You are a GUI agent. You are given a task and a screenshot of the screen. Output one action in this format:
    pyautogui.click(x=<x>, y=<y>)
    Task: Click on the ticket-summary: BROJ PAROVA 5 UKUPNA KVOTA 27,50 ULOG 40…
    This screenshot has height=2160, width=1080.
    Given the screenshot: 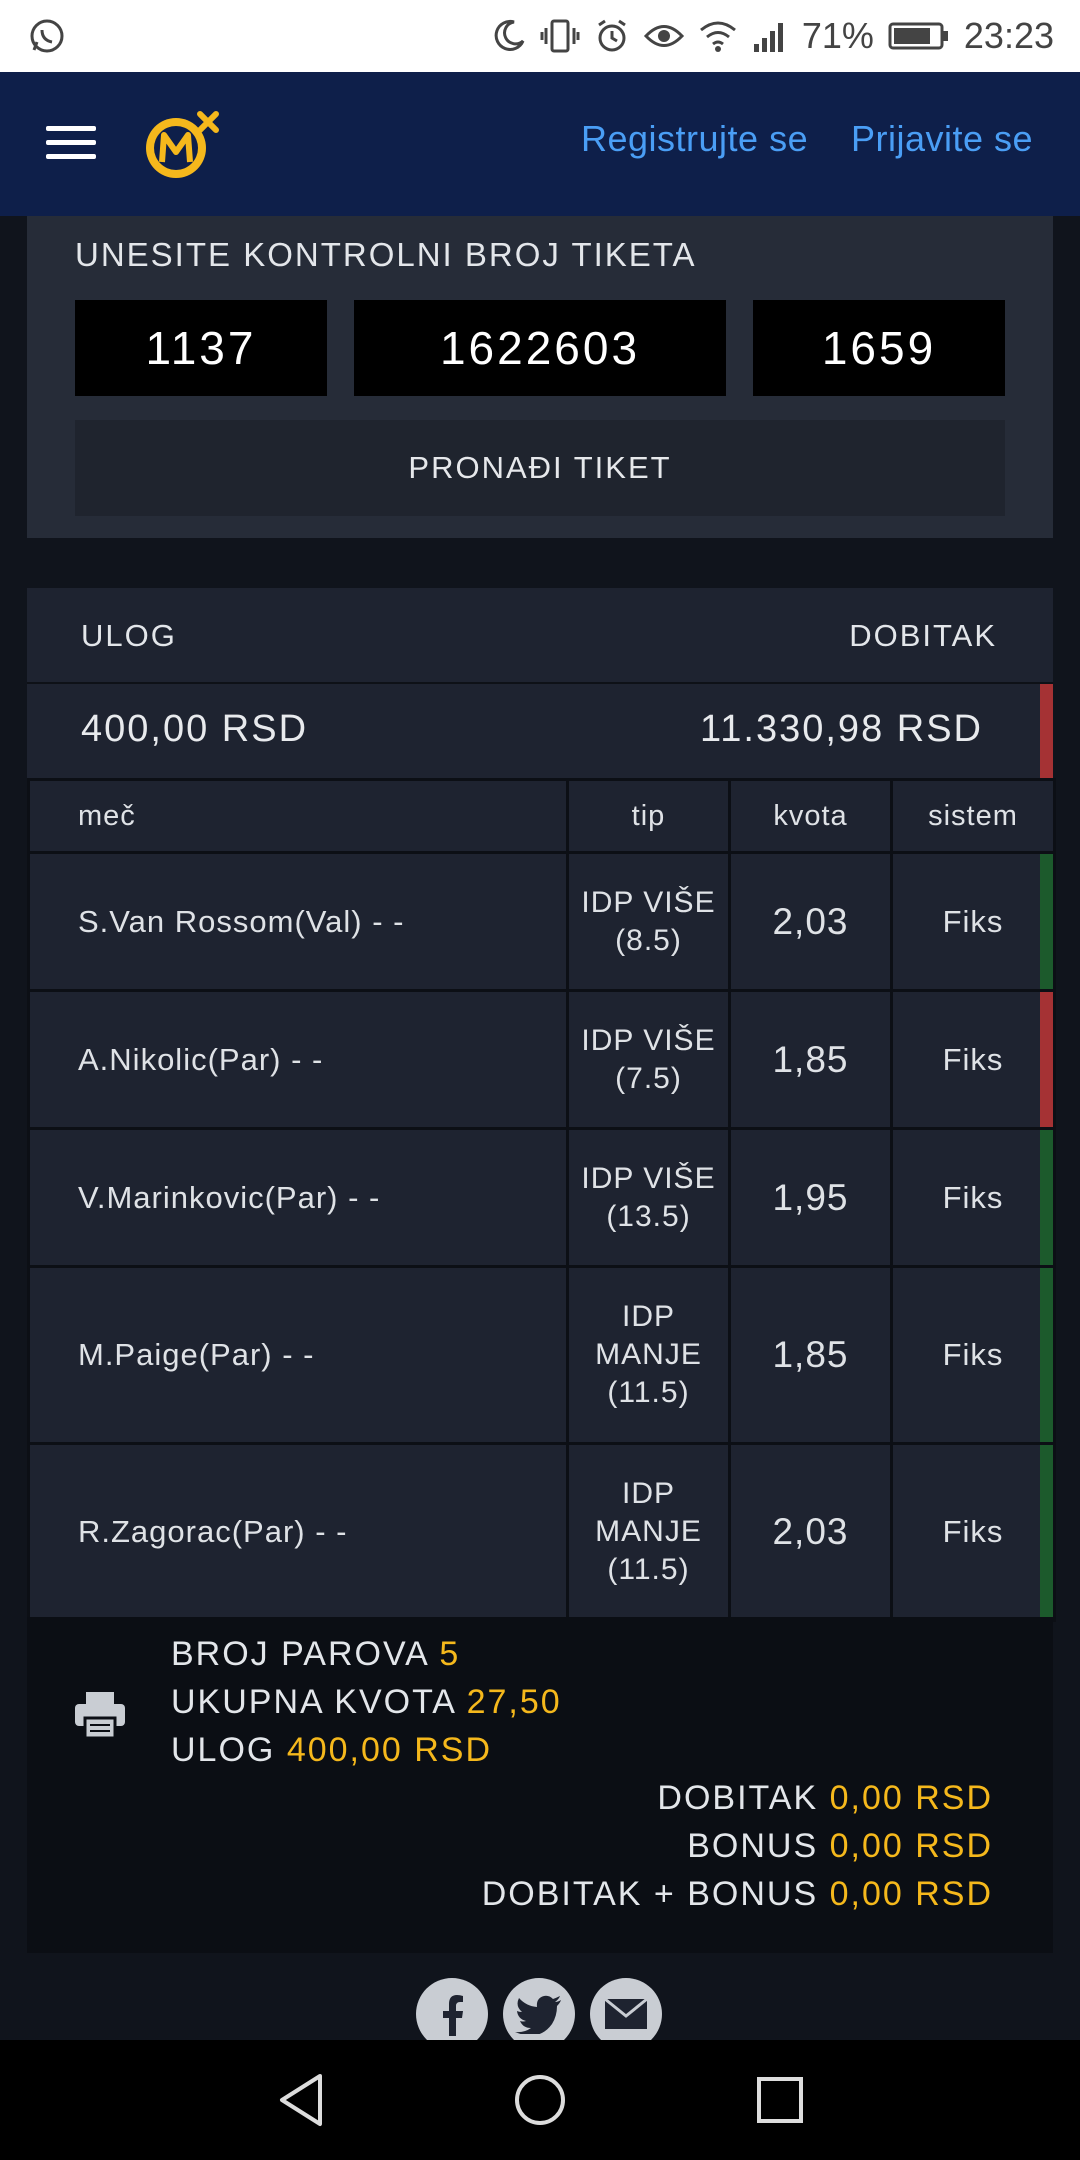 What is the action you would take?
    pyautogui.click(x=540, y=1785)
    